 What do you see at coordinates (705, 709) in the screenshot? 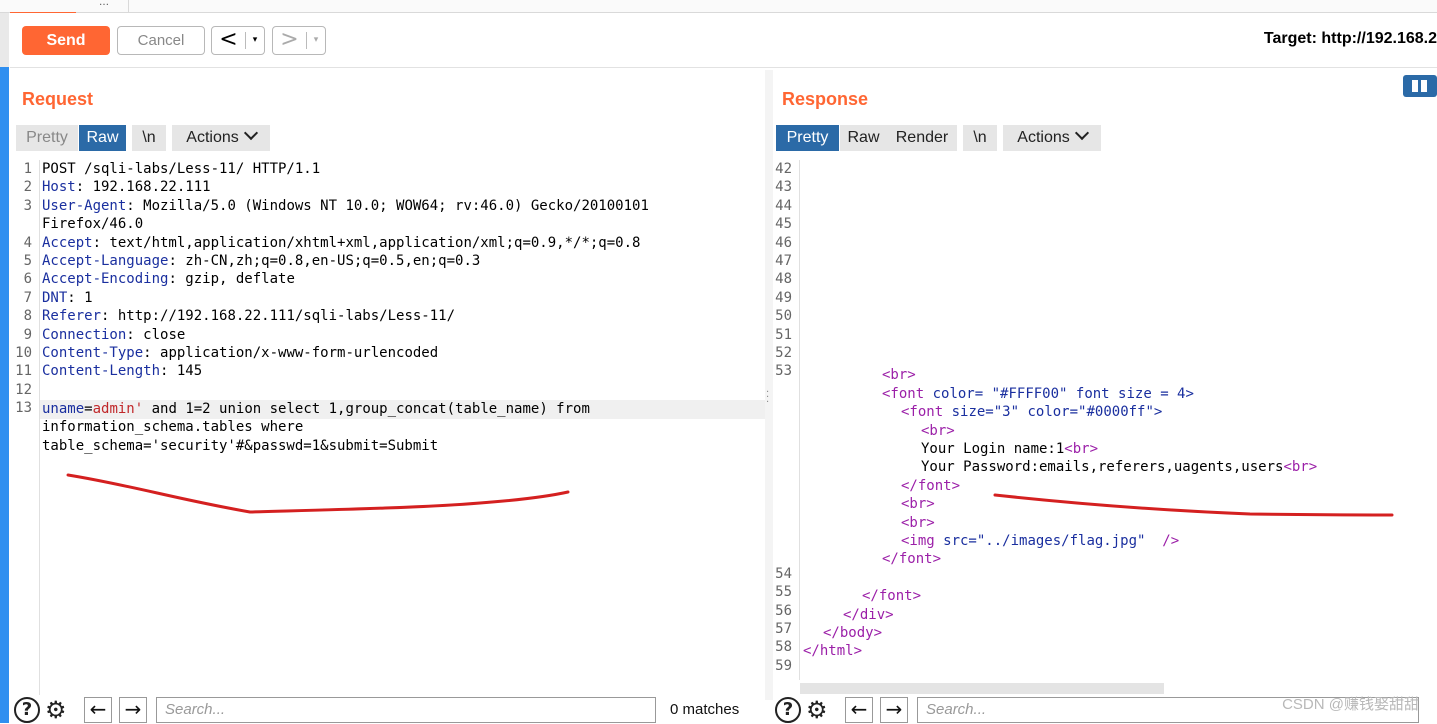
I see `request-match-count: 0 matches` at bounding box center [705, 709].